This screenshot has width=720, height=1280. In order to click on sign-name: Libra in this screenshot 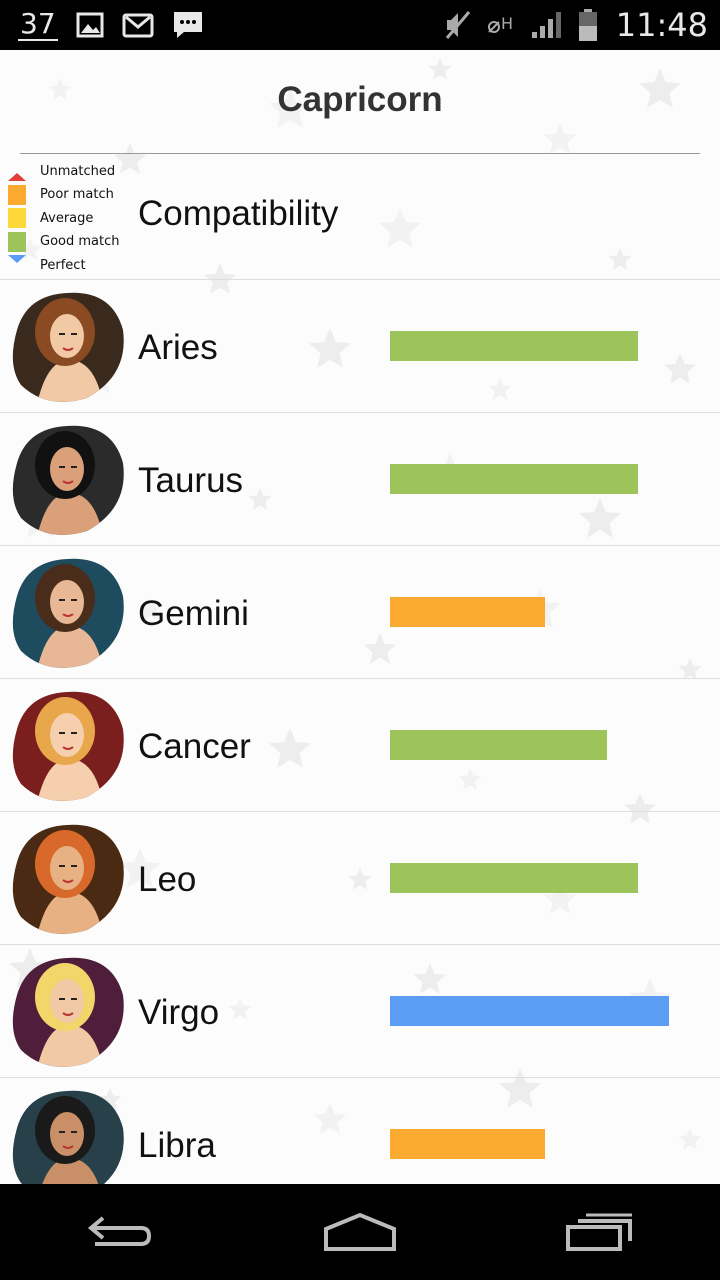, I will do `click(177, 1145)`.